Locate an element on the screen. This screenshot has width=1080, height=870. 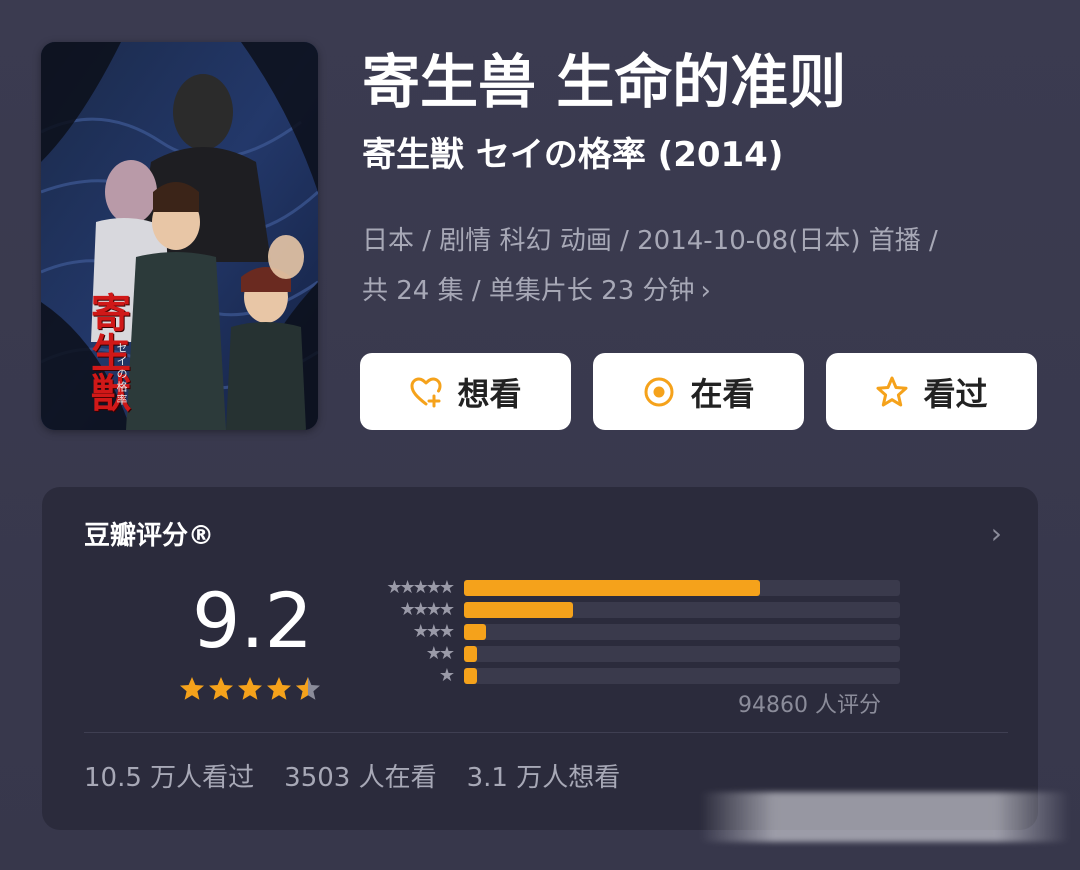
poster-artwork is located at coordinates (179, 236).